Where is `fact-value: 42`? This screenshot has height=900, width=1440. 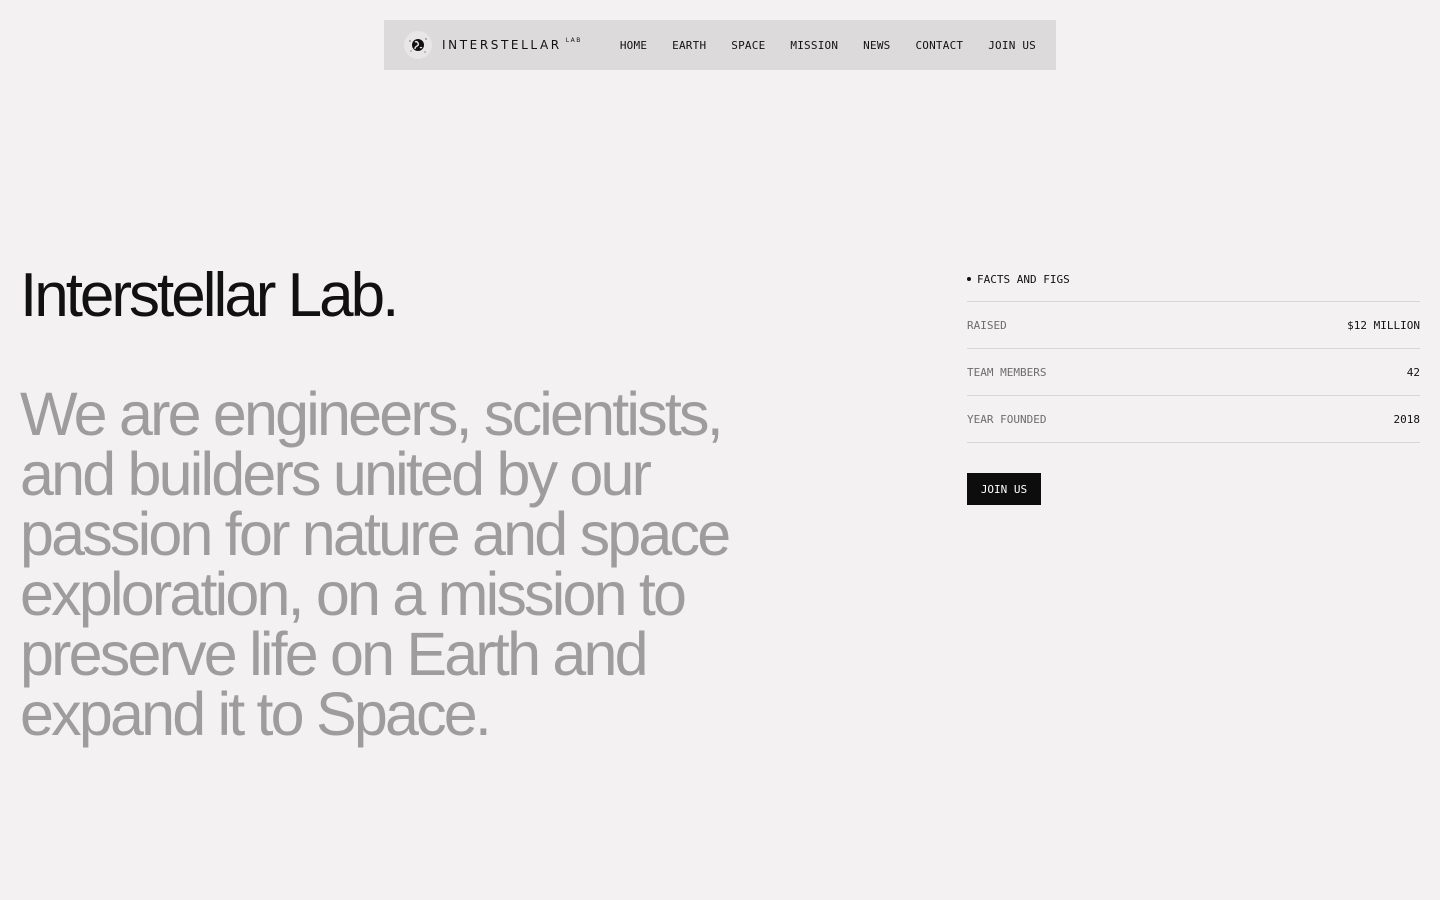 fact-value: 42 is located at coordinates (1413, 372).